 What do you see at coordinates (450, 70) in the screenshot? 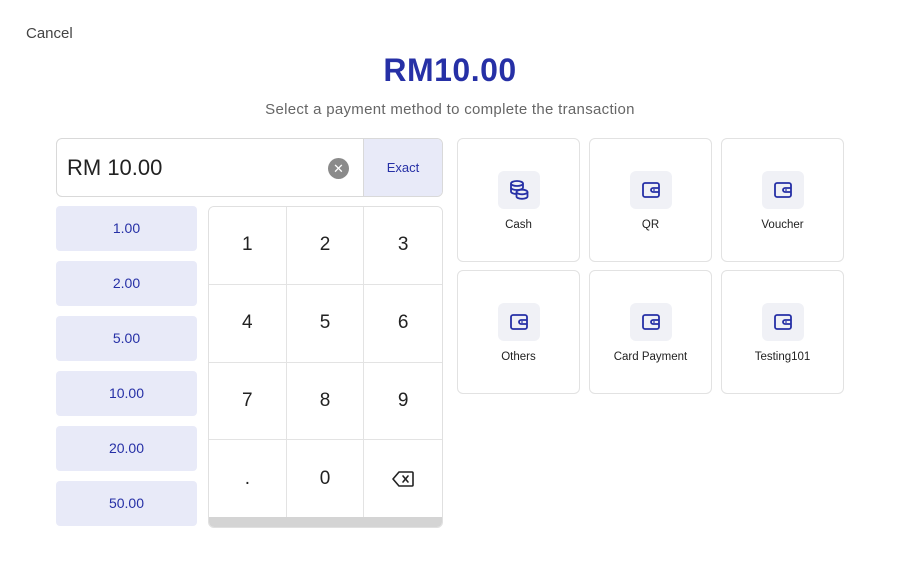
I see `total-amount: RM10.00` at bounding box center [450, 70].